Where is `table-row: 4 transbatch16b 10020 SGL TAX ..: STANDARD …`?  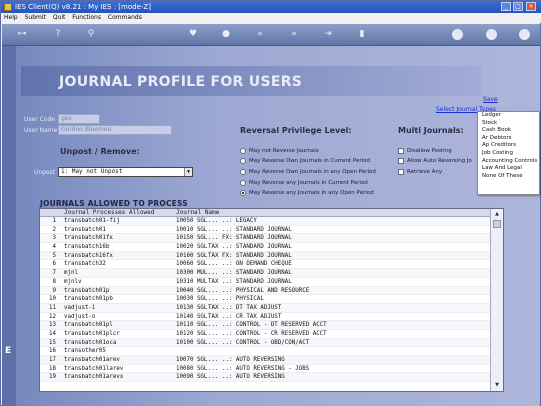
table-row: 4 transbatch16b 10020 SGL TAX ..: STANDARD … is located at coordinates (265, 247).